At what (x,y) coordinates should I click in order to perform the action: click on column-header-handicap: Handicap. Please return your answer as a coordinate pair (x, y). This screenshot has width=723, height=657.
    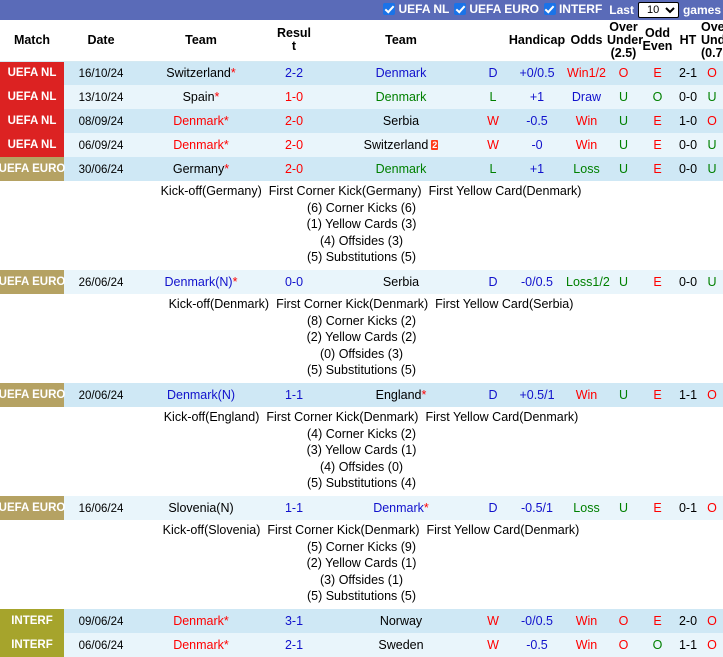
    Looking at the image, I should click on (537, 41).